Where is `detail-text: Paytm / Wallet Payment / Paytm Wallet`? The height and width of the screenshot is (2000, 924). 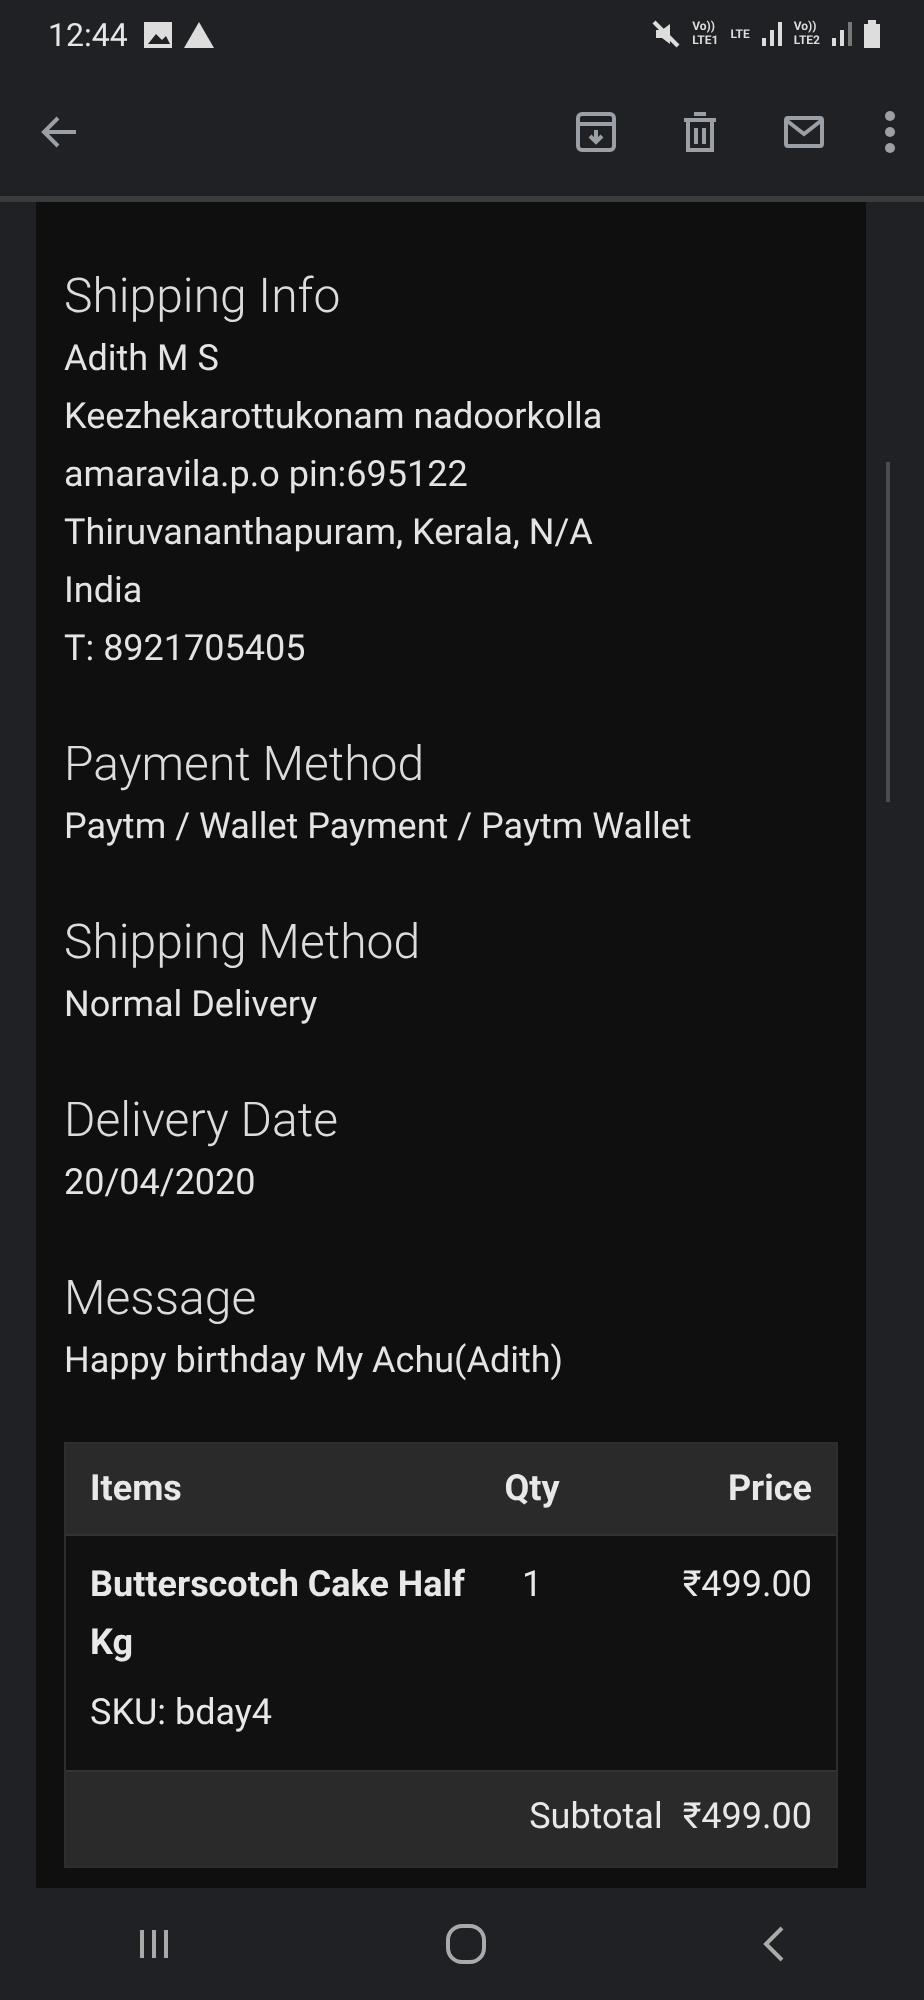
detail-text: Paytm / Wallet Payment / Paytm Wallet is located at coordinates (379, 828).